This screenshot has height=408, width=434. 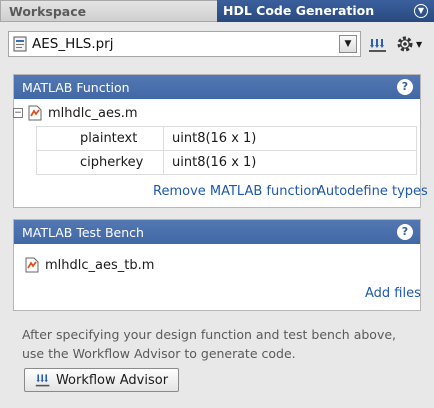 What do you see at coordinates (217, 87) in the screenshot?
I see `matlab-function-header: MATLAB Function ?` at bounding box center [217, 87].